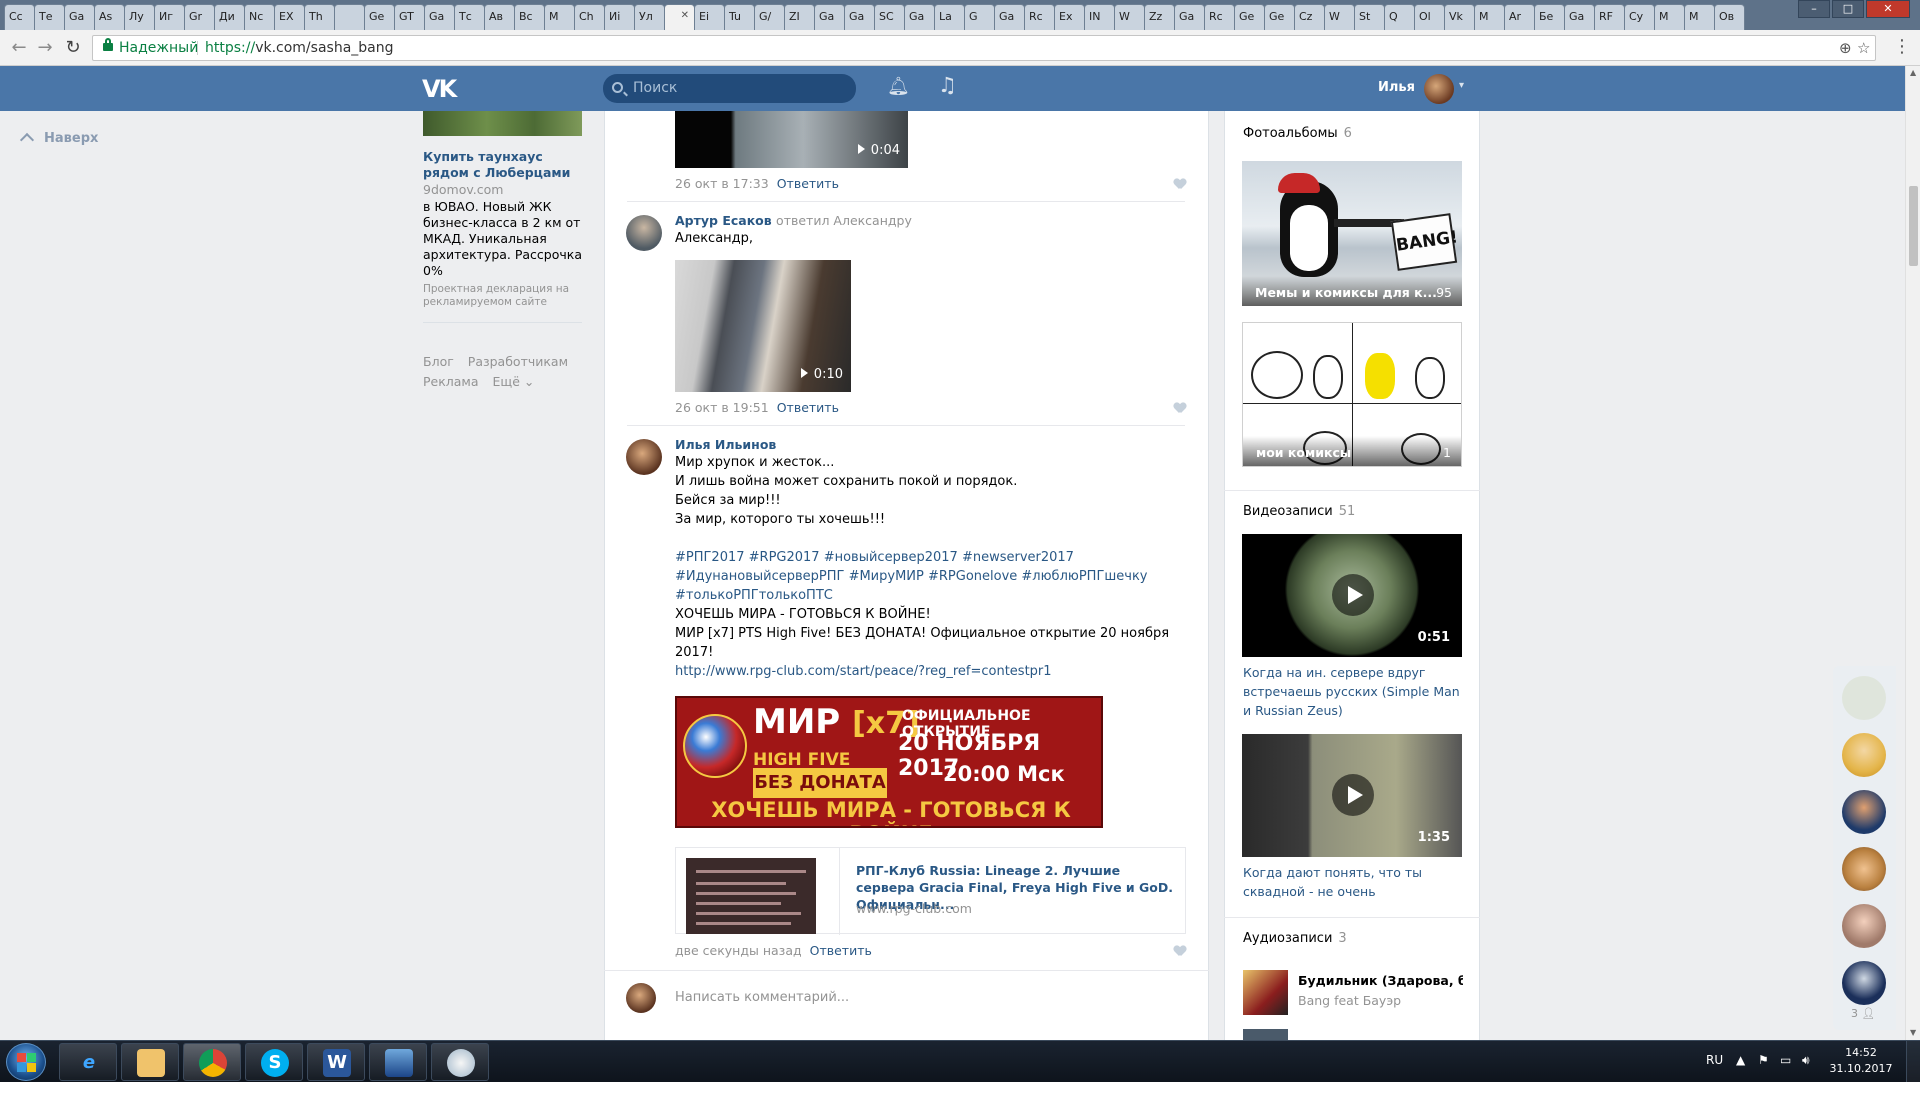 The height and width of the screenshot is (1112, 1920). What do you see at coordinates (58, 139) in the screenshot?
I see `scroll-to-top-link: Наверх` at bounding box center [58, 139].